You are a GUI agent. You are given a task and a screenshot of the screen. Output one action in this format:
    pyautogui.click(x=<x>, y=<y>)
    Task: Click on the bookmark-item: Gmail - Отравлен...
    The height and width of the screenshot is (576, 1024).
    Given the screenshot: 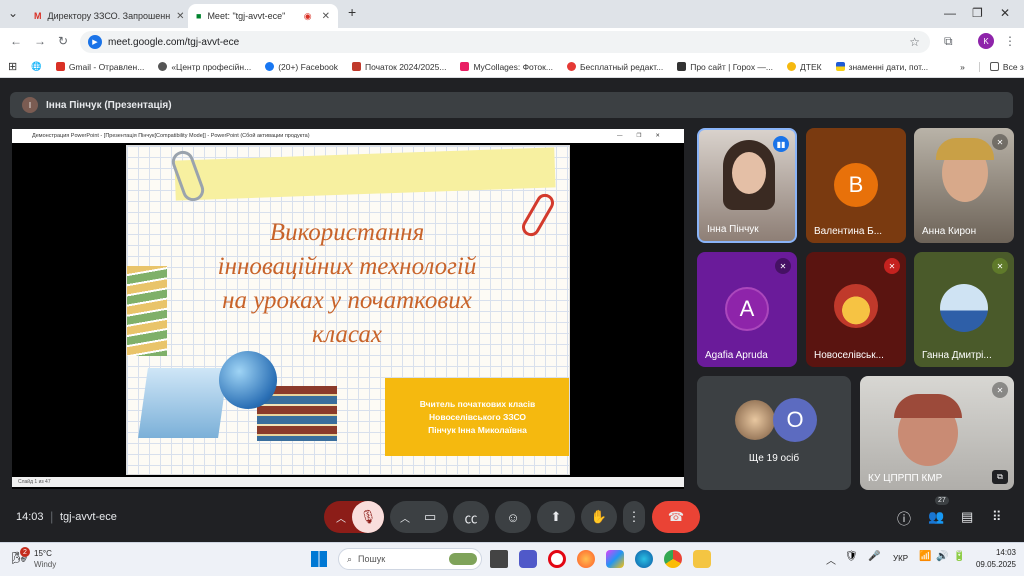 What is the action you would take?
    pyautogui.click(x=99, y=67)
    